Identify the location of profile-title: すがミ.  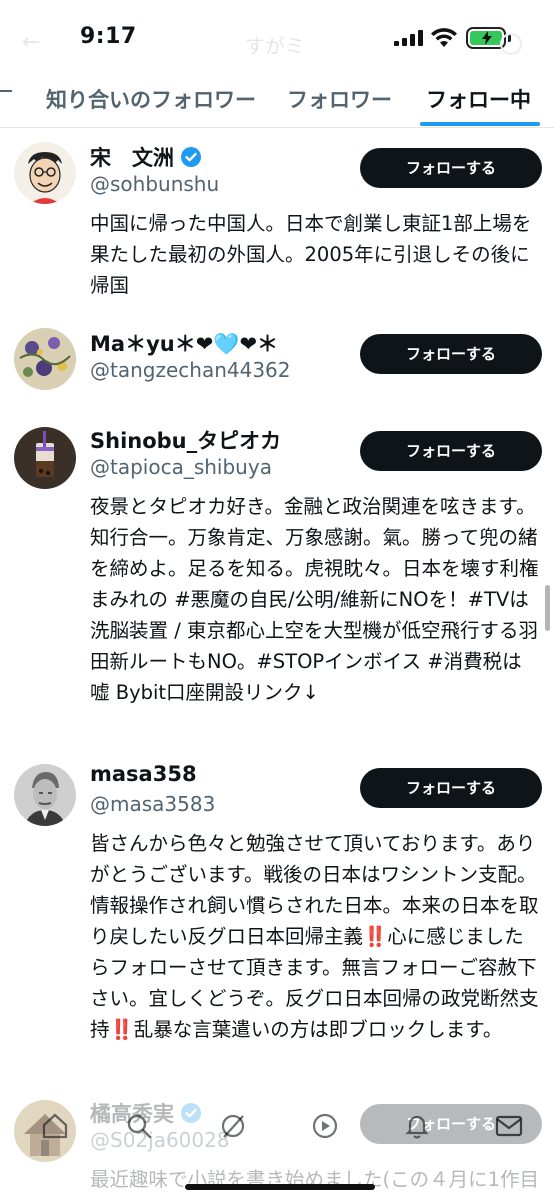
(275, 46).